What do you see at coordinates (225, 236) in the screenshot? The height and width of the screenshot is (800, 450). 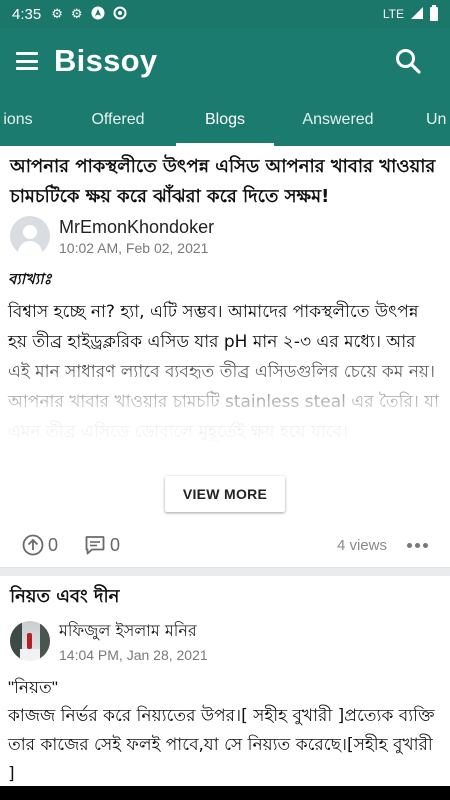 I see `author-row: MrEmonKhondoker 10:02 AM, Feb 02, 2021` at bounding box center [225, 236].